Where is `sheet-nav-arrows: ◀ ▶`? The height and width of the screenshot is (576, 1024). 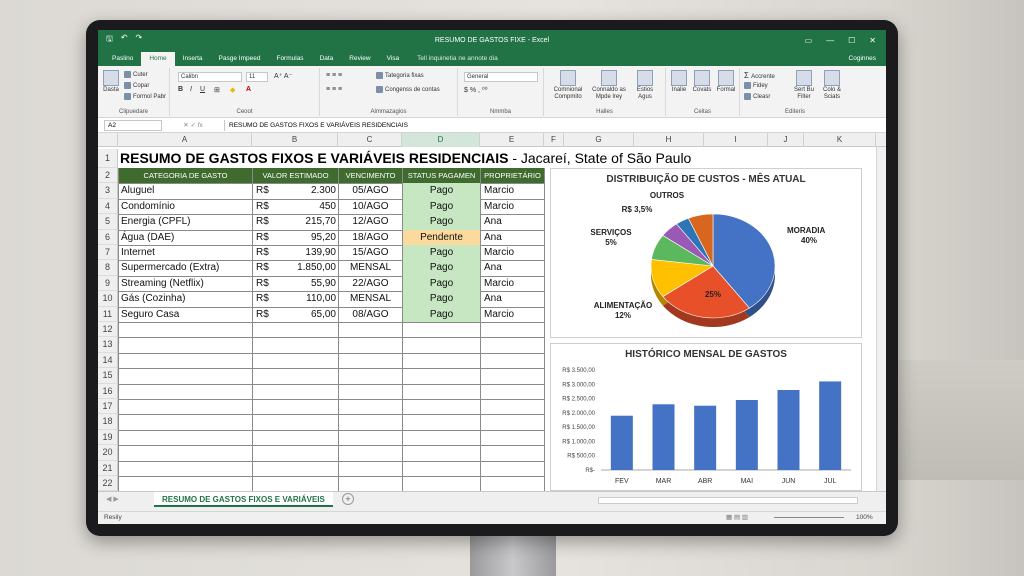
sheet-nav-arrows: ◀ ▶ is located at coordinates (112, 499).